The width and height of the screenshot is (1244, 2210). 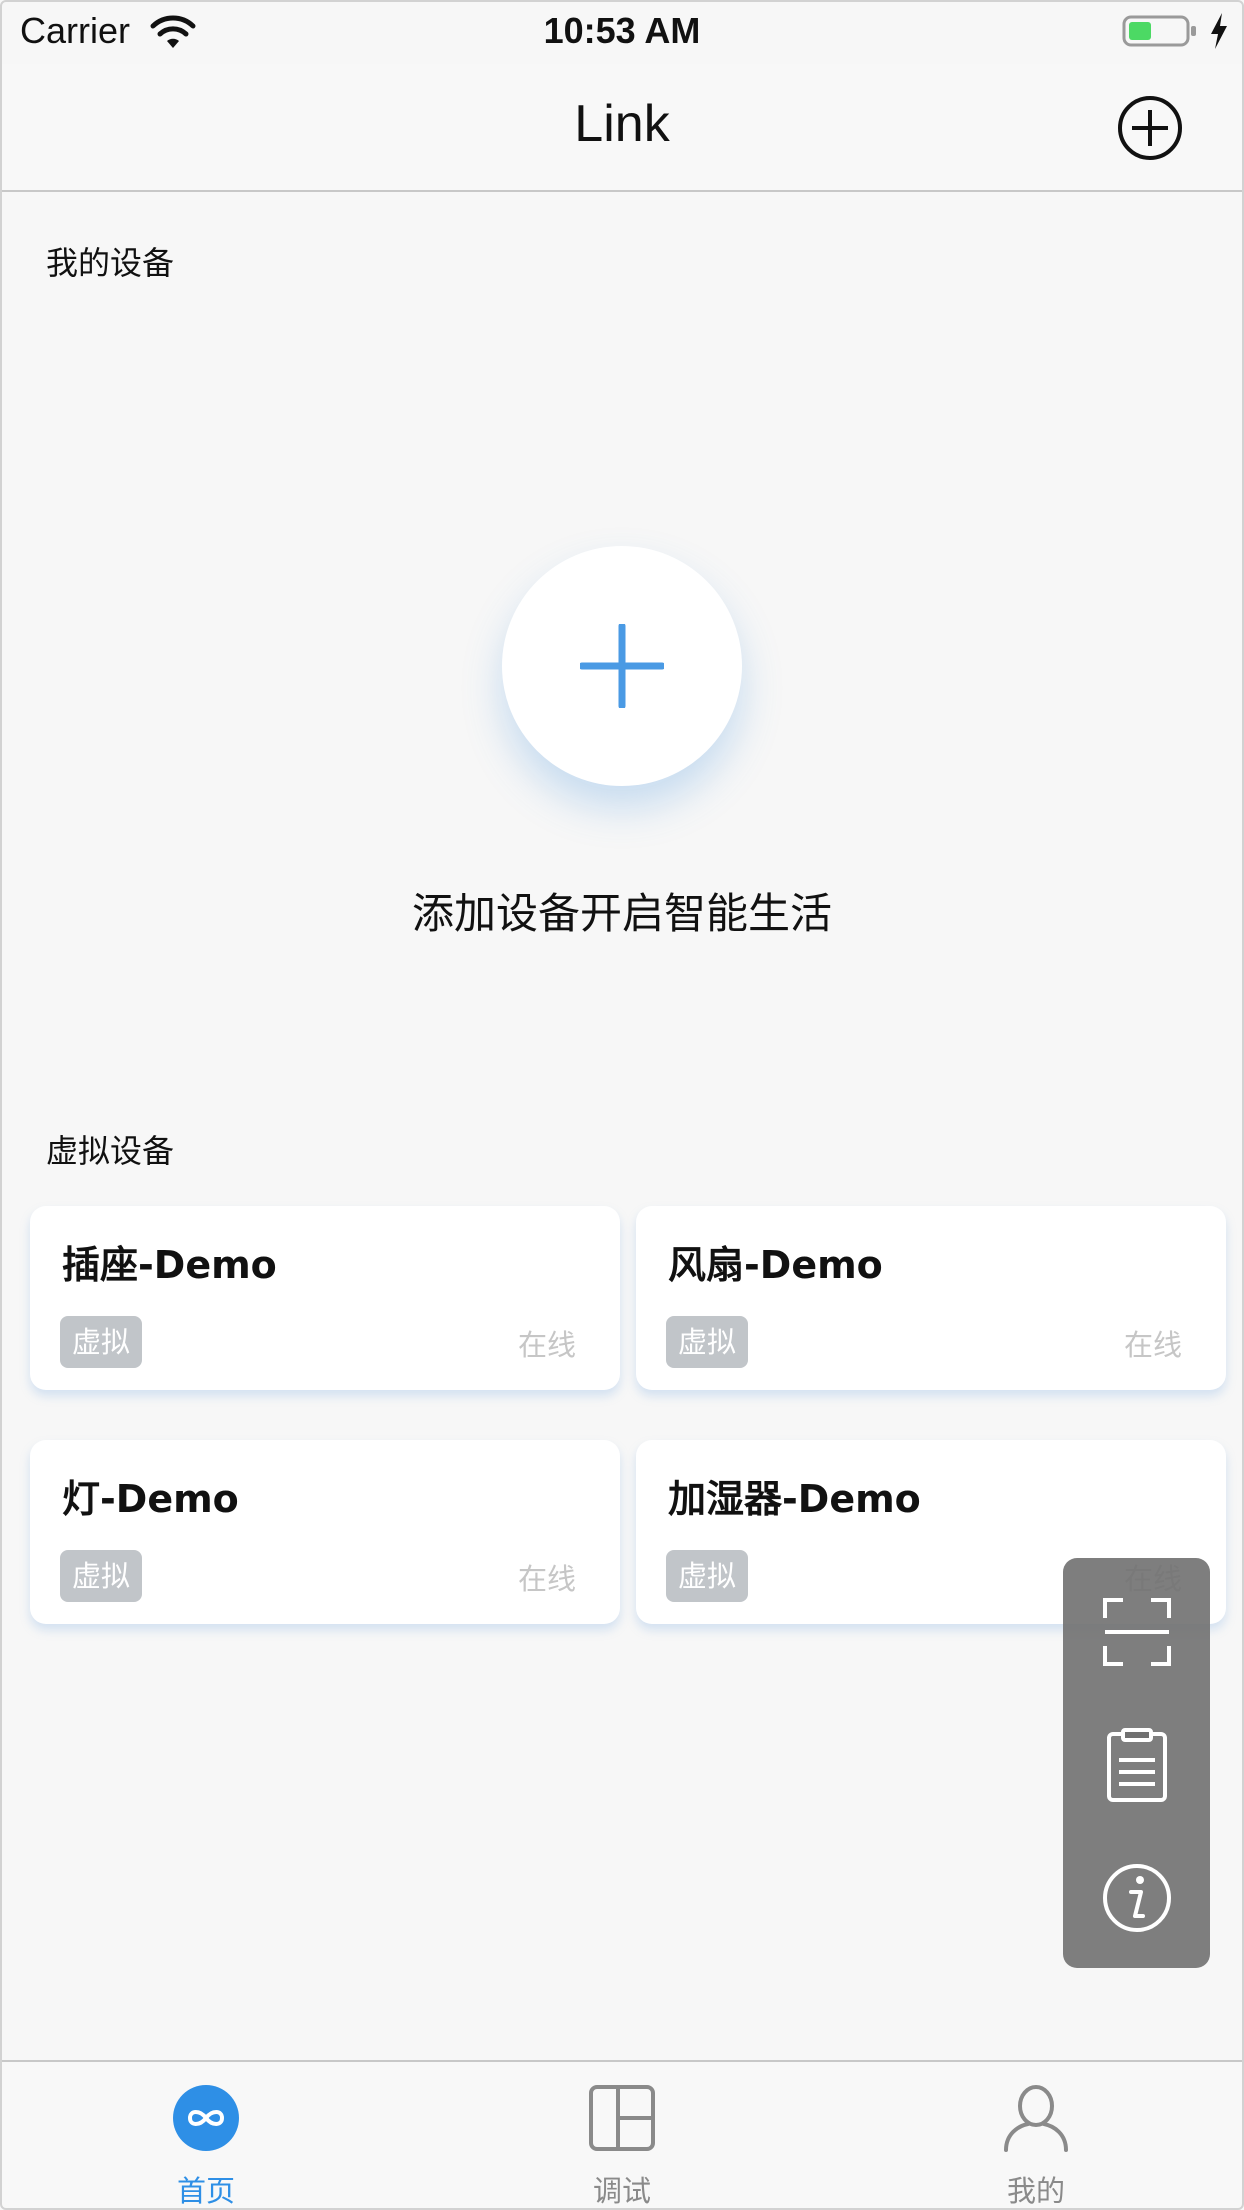 What do you see at coordinates (621, 2191) in the screenshot?
I see `tab-label: 调试` at bounding box center [621, 2191].